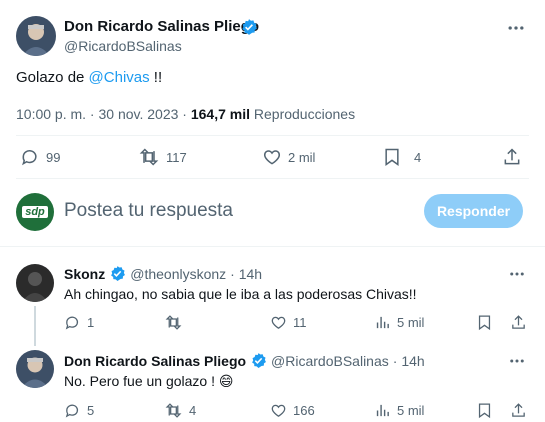 The height and width of the screenshot is (422, 545). I want to click on retweet-count: 117, so click(176, 157).